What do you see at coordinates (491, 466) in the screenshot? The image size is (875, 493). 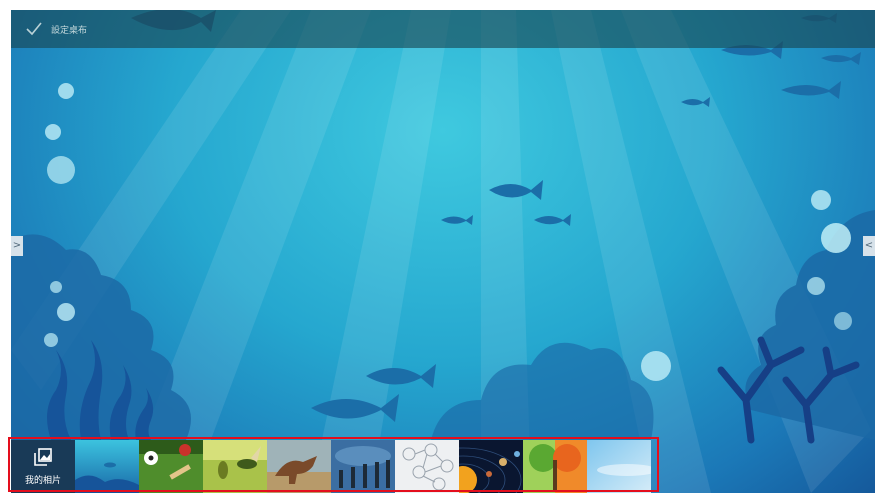 I see `thumbnail-solar-system` at bounding box center [491, 466].